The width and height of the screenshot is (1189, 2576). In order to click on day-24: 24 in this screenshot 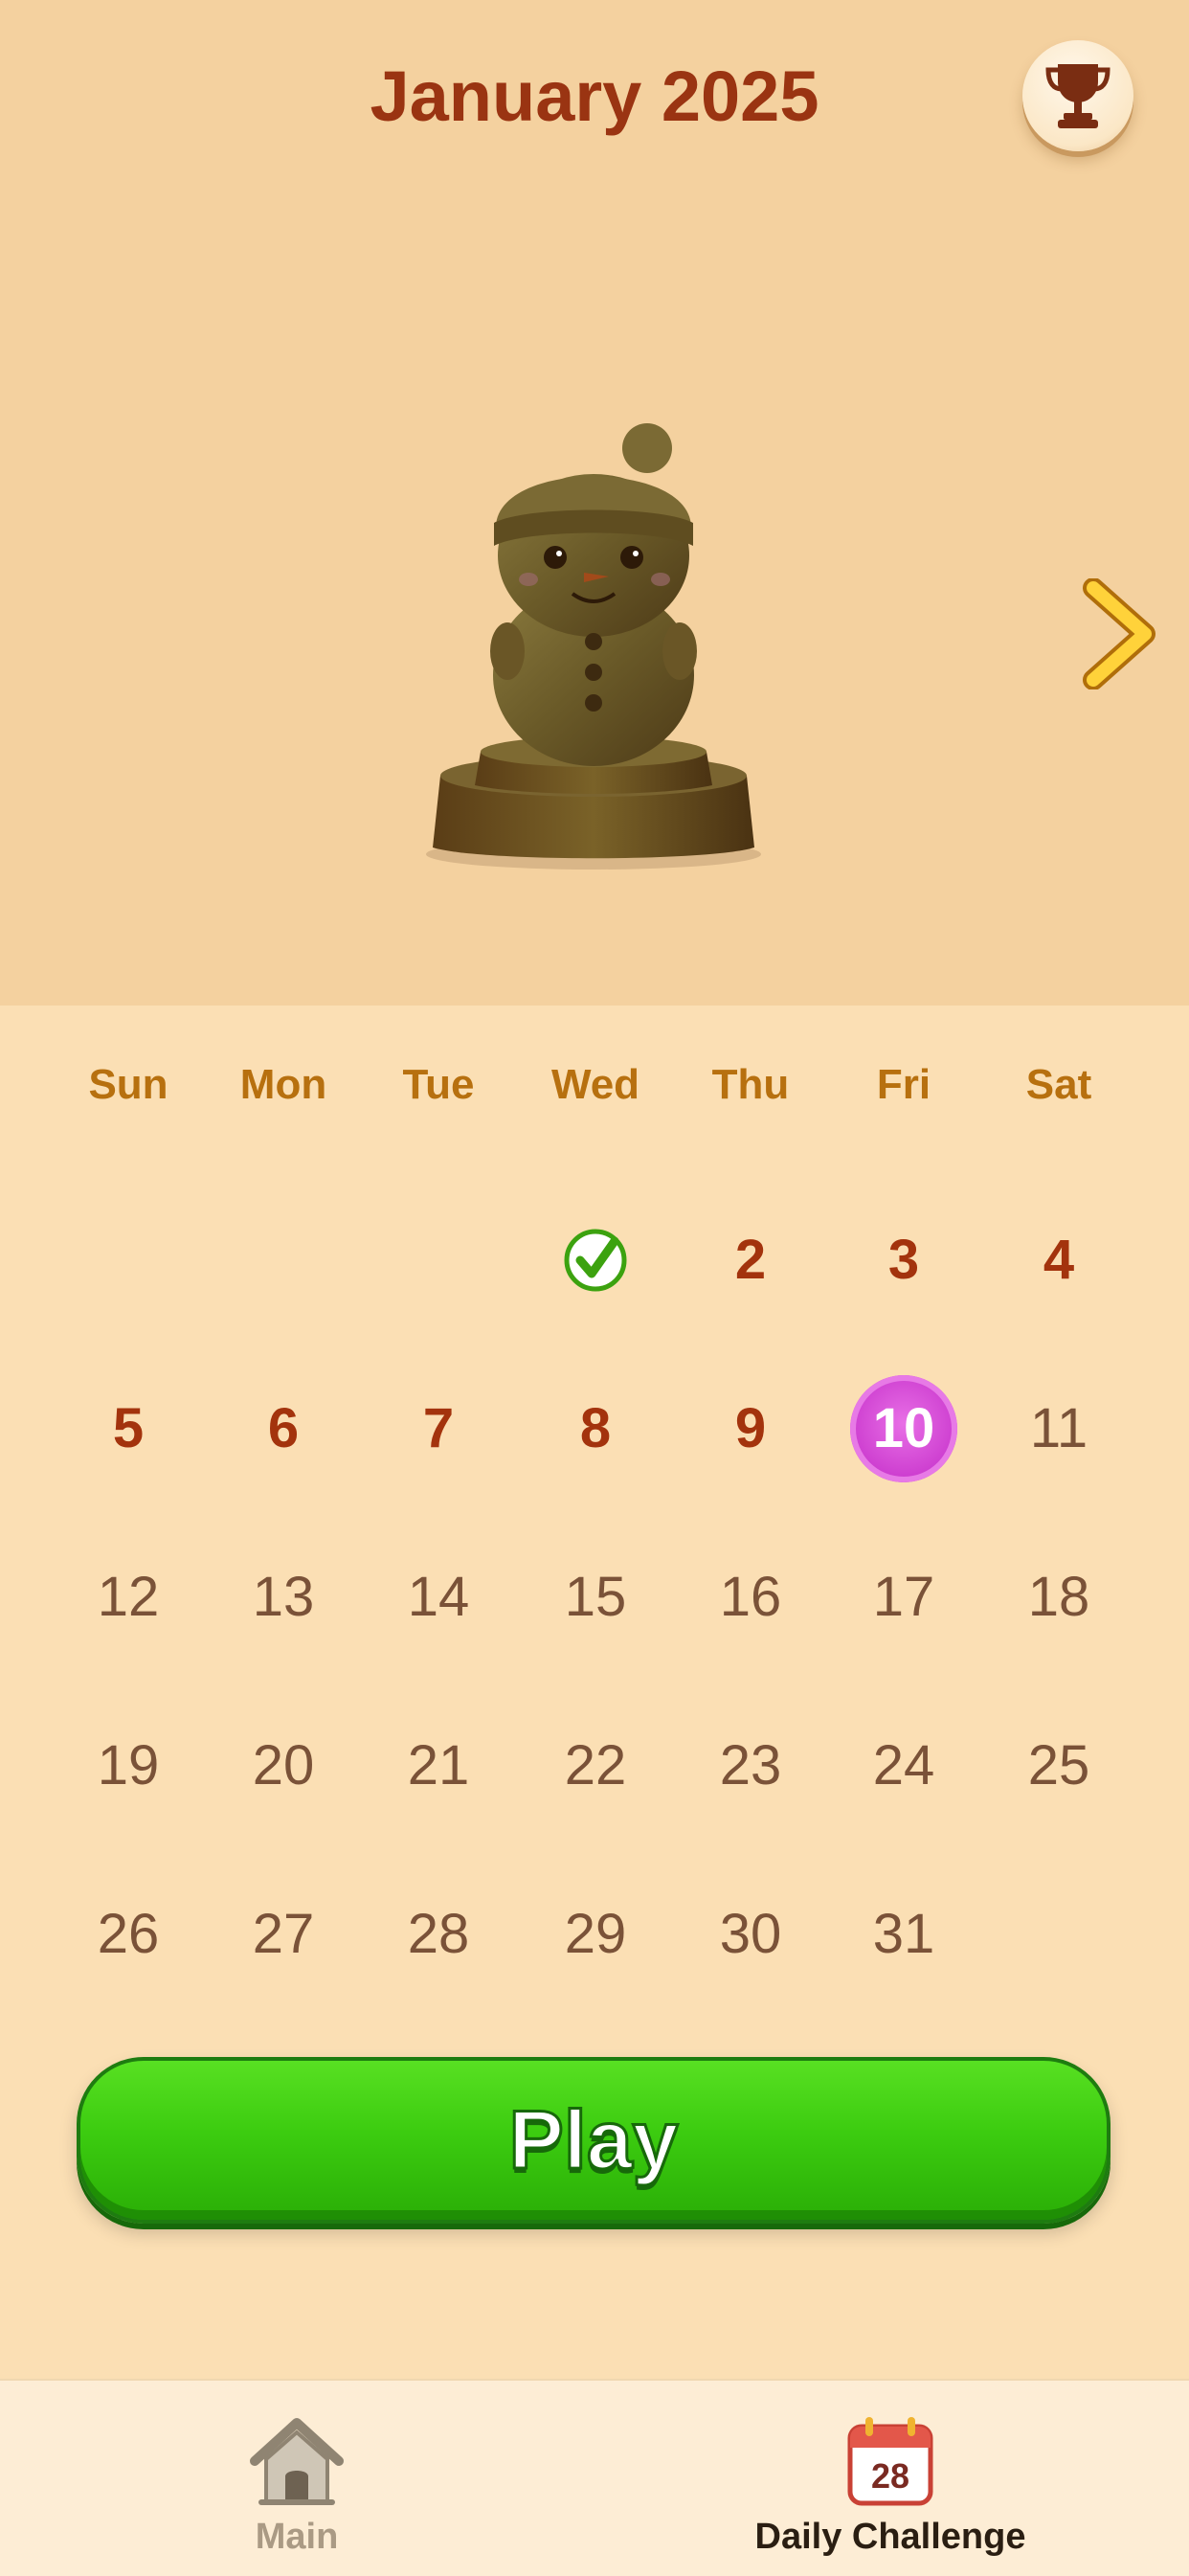, I will do `click(904, 1765)`.